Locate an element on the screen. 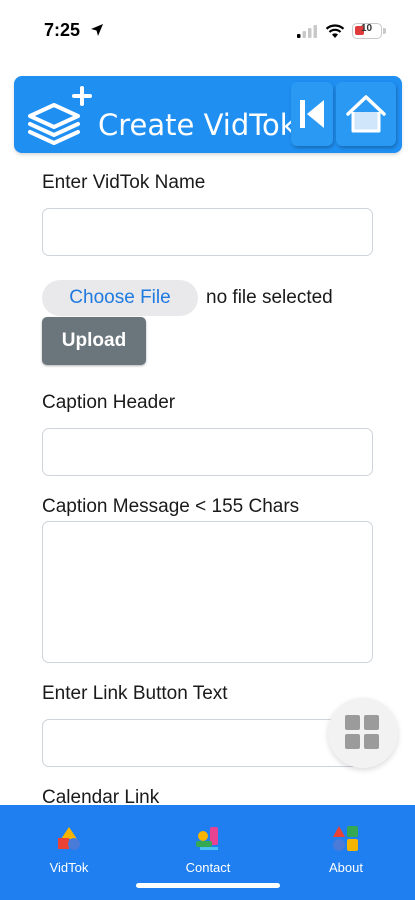 The image size is (415, 900). signal-icon is located at coordinates (307, 31).